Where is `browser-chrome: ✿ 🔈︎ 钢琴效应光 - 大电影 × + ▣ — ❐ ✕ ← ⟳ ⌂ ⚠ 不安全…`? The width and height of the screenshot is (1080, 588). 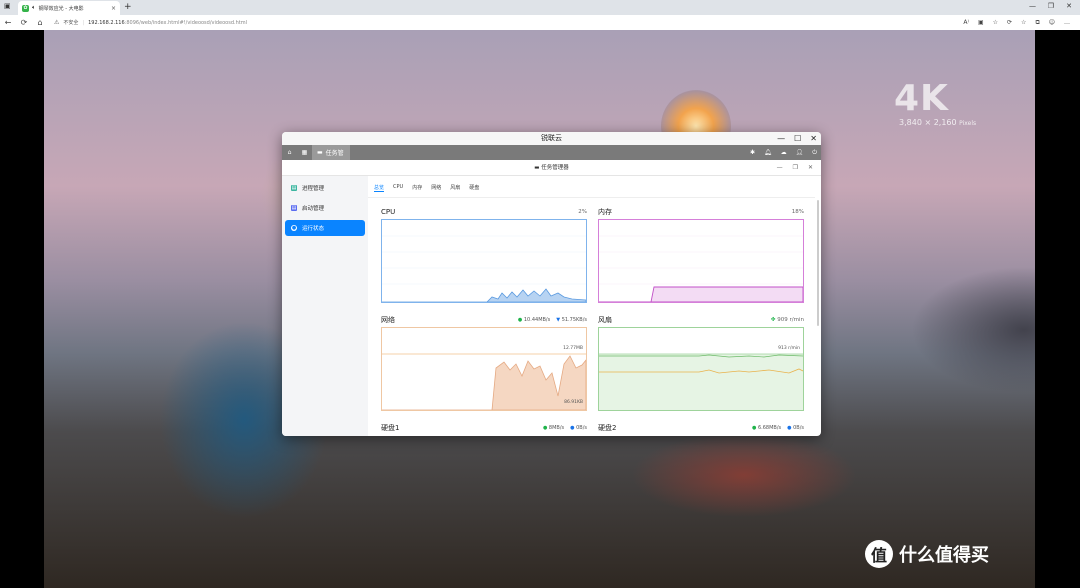 browser-chrome: ✿ 🔈︎ 钢琴效应光 - 大电影 × + ▣ — ❐ ✕ ← ⟳ ⌂ ⚠ 不安全… is located at coordinates (540, 15).